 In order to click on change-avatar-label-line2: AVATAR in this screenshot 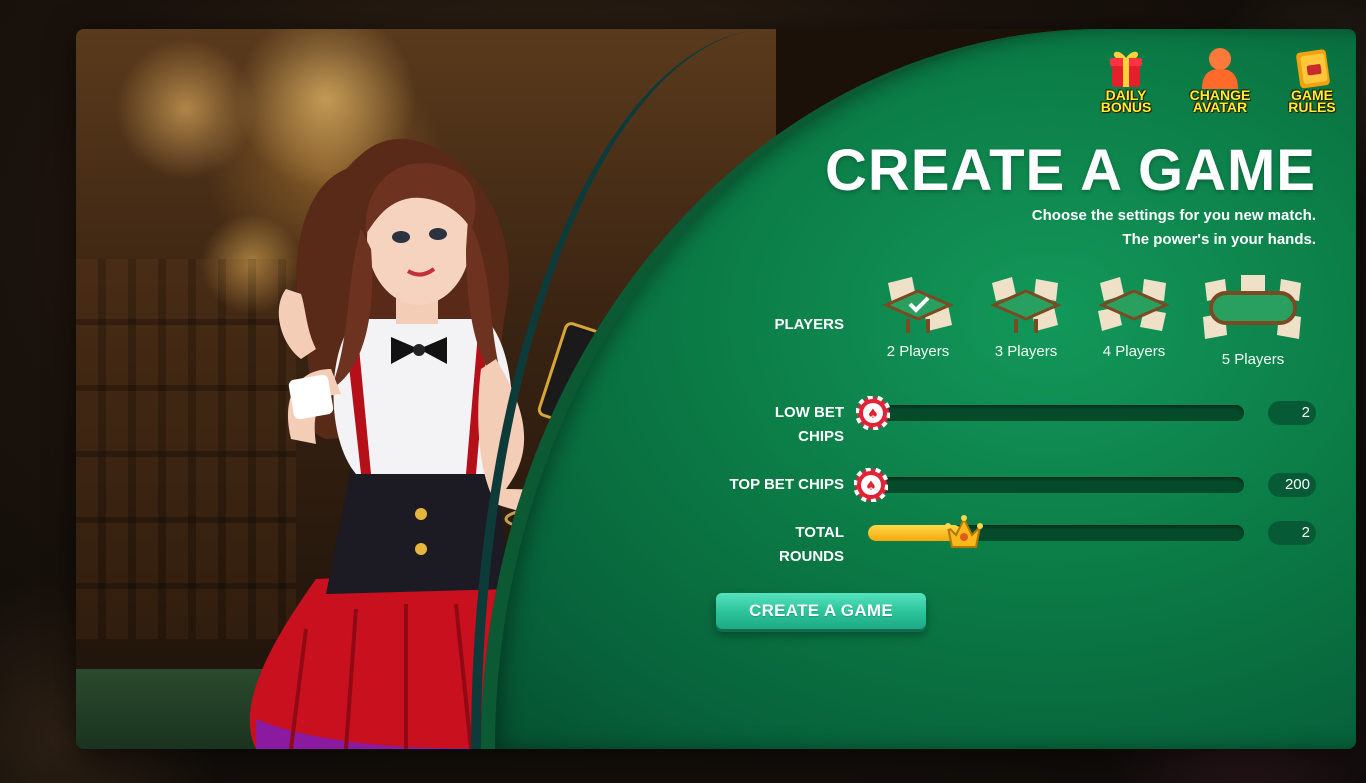, I will do `click(1220, 107)`.